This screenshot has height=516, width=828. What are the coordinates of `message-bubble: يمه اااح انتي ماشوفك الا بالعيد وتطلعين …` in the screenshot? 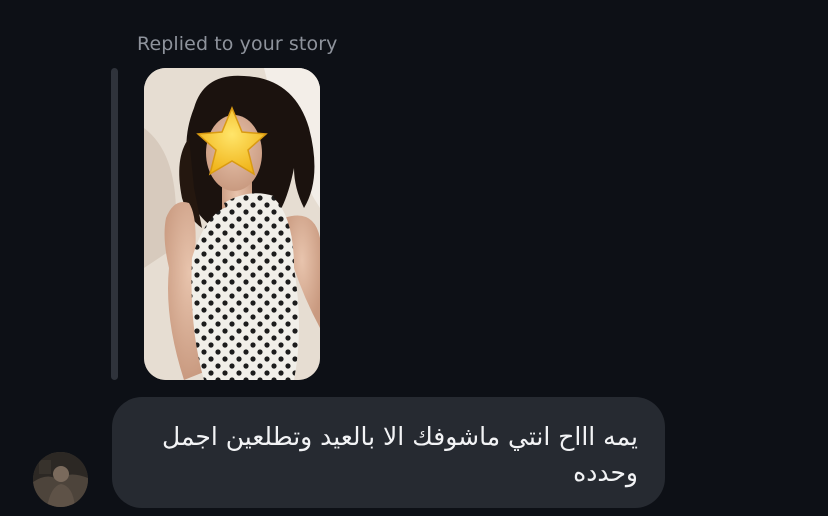 It's located at (388, 452).